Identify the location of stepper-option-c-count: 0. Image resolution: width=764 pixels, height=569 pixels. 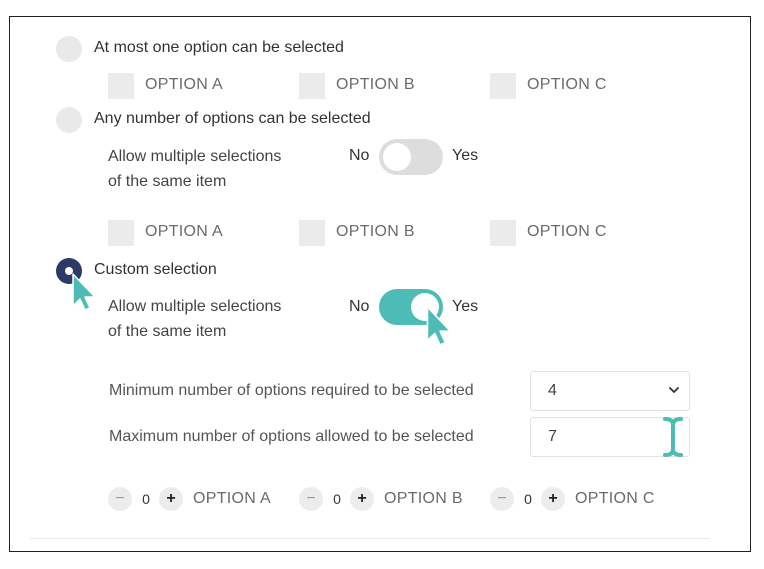
(528, 499).